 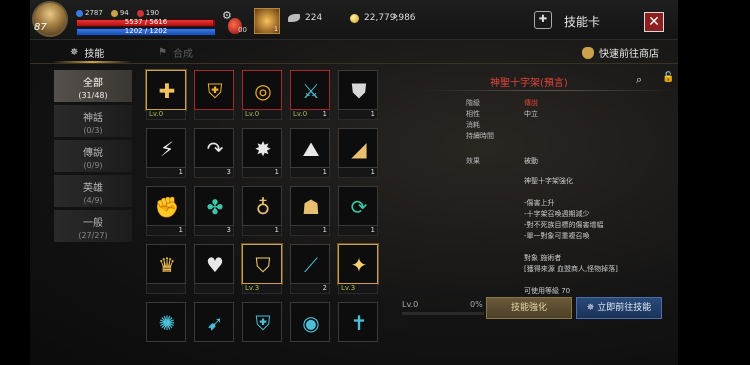 I want to click on skill-card-image: ✤, so click(x=214, y=206).